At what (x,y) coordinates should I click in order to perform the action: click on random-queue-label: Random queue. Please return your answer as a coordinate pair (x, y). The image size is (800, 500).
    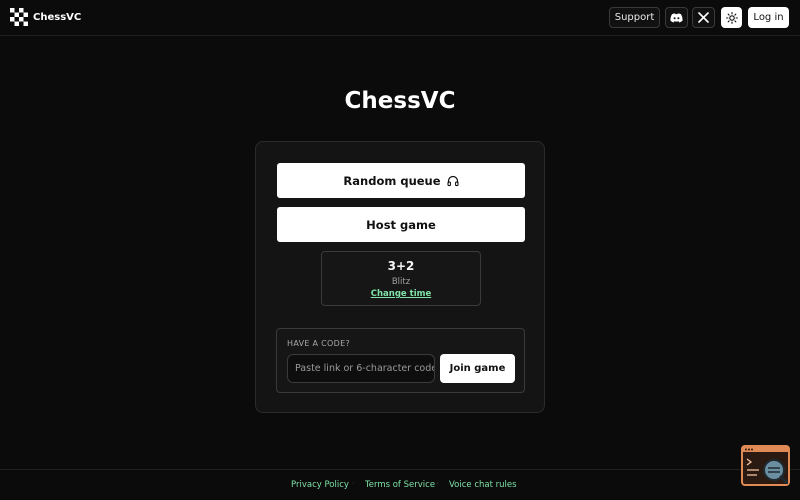
    Looking at the image, I should click on (392, 180).